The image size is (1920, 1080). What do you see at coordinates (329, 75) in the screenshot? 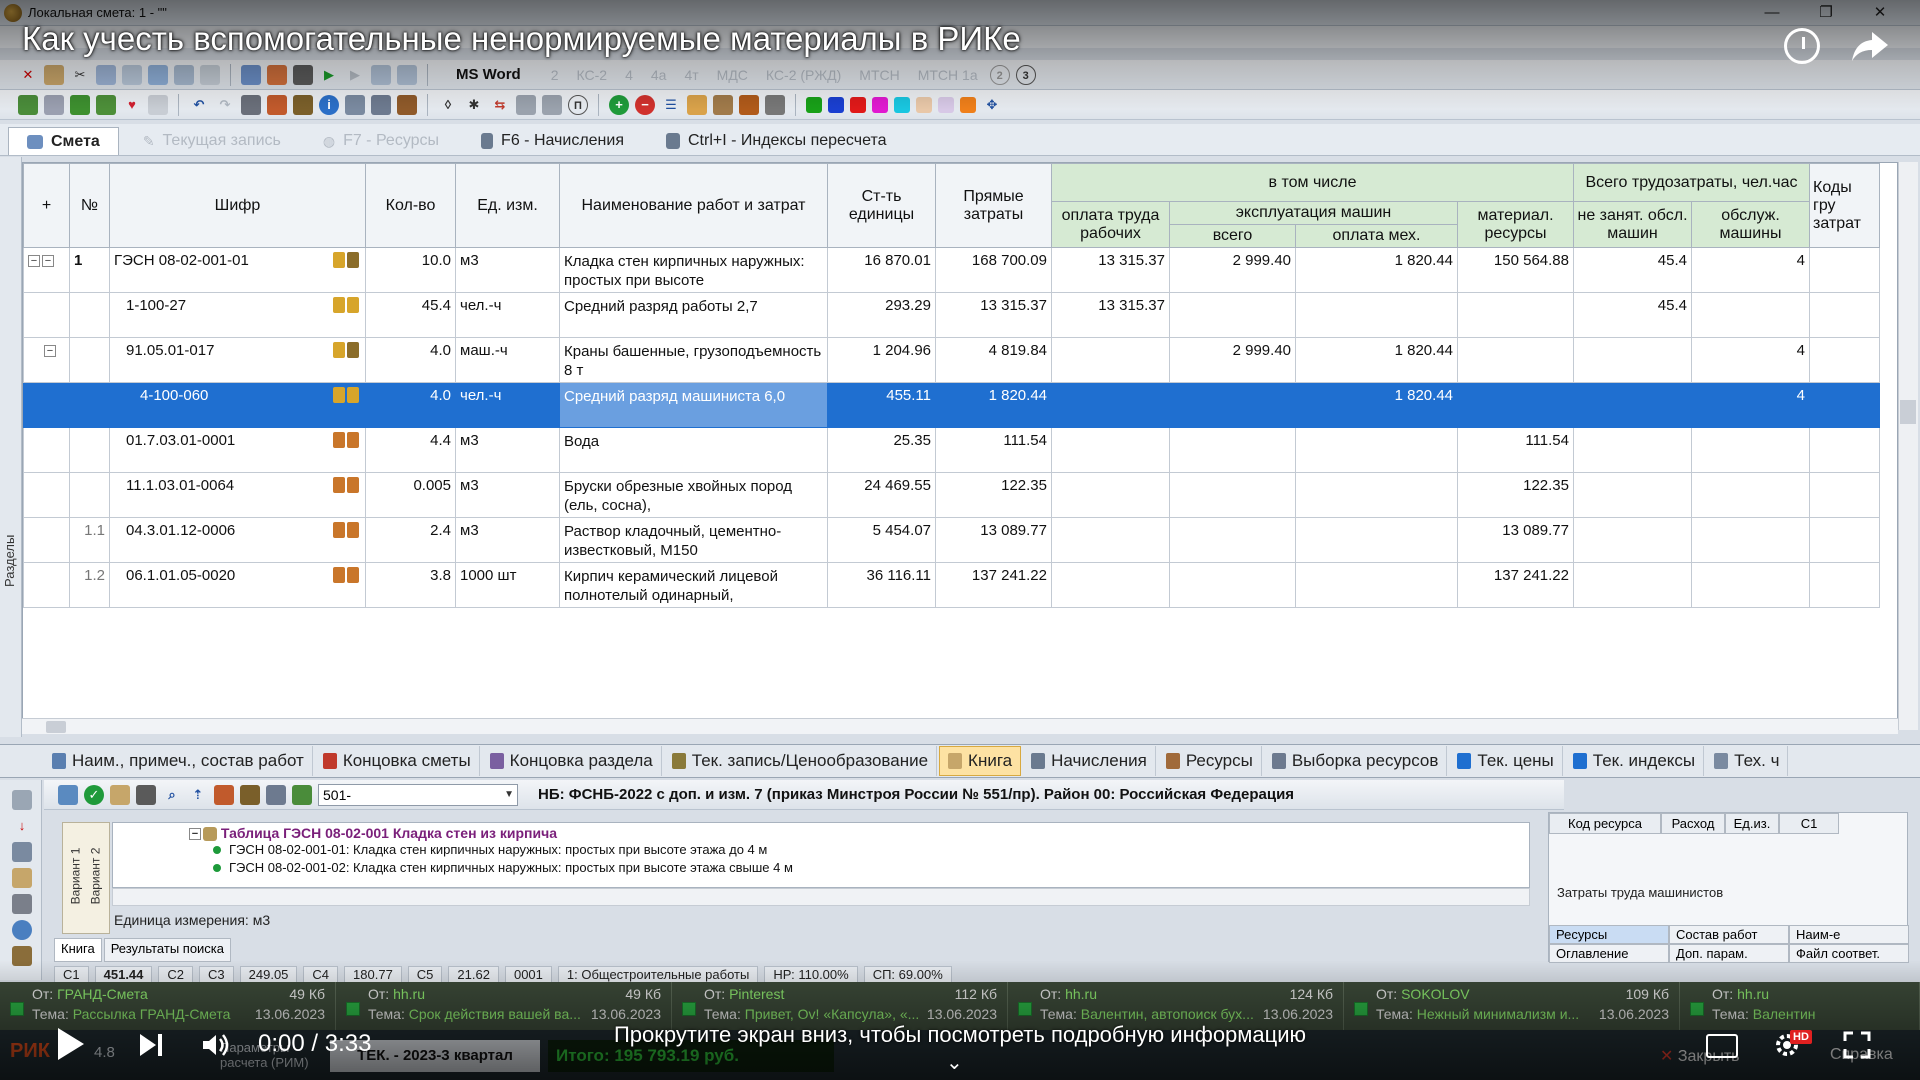
I see `run-icon: ▶` at bounding box center [329, 75].